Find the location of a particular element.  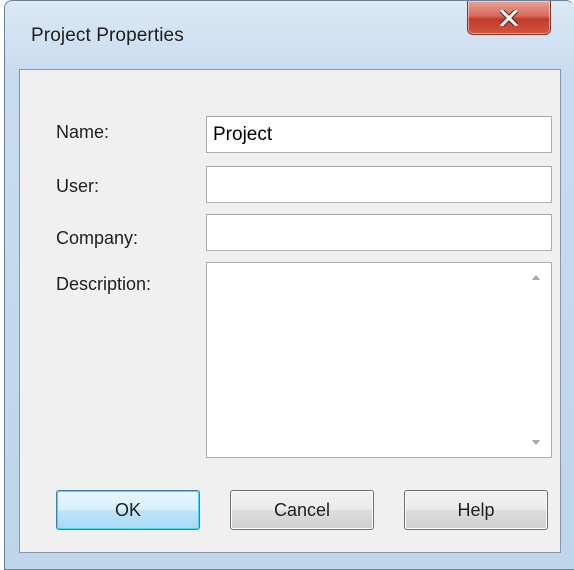

description-label: Description: is located at coordinates (104, 284).